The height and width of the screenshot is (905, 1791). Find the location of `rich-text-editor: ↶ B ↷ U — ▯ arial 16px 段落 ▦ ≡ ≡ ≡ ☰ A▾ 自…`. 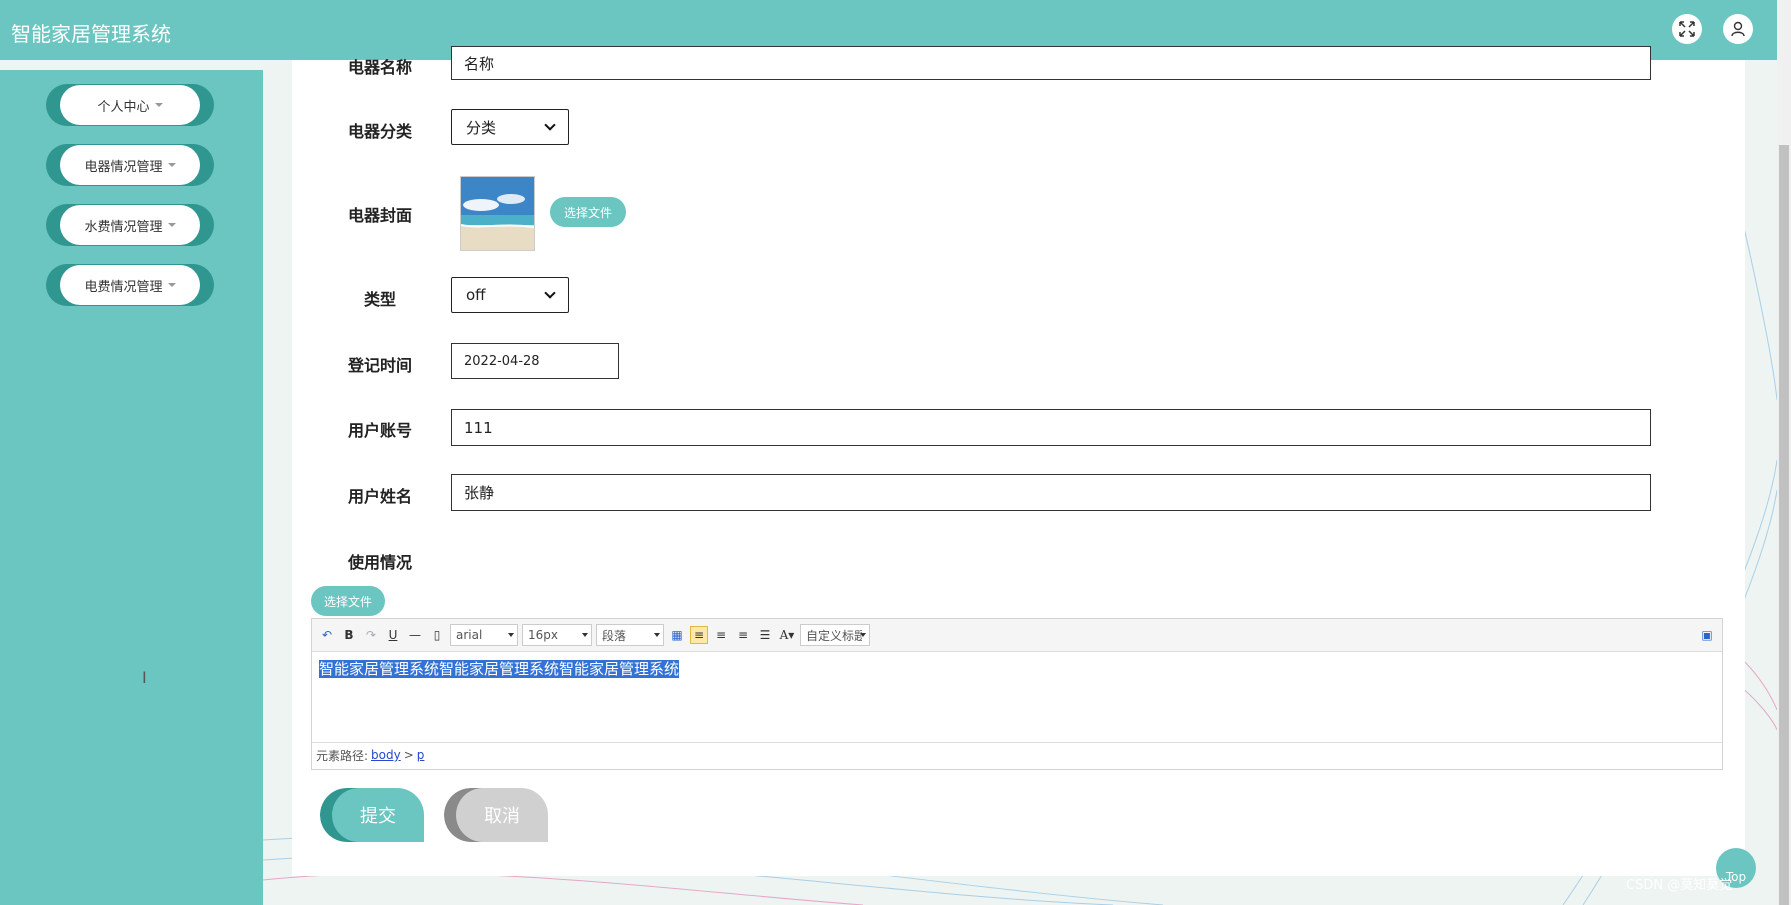

rich-text-editor: ↶ B ↷ U — ▯ arial 16px 段落 ▦ ≡ ≡ ≡ ☰ A▾ 自… is located at coordinates (1017, 694).